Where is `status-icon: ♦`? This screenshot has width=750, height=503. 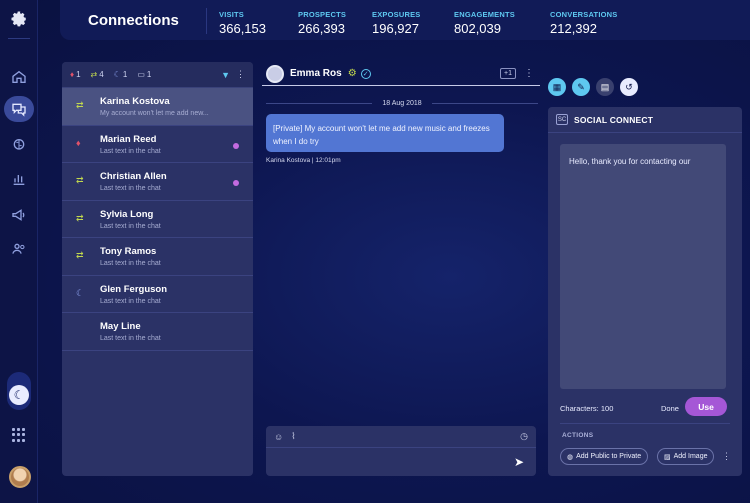 status-icon: ♦ is located at coordinates (78, 142).